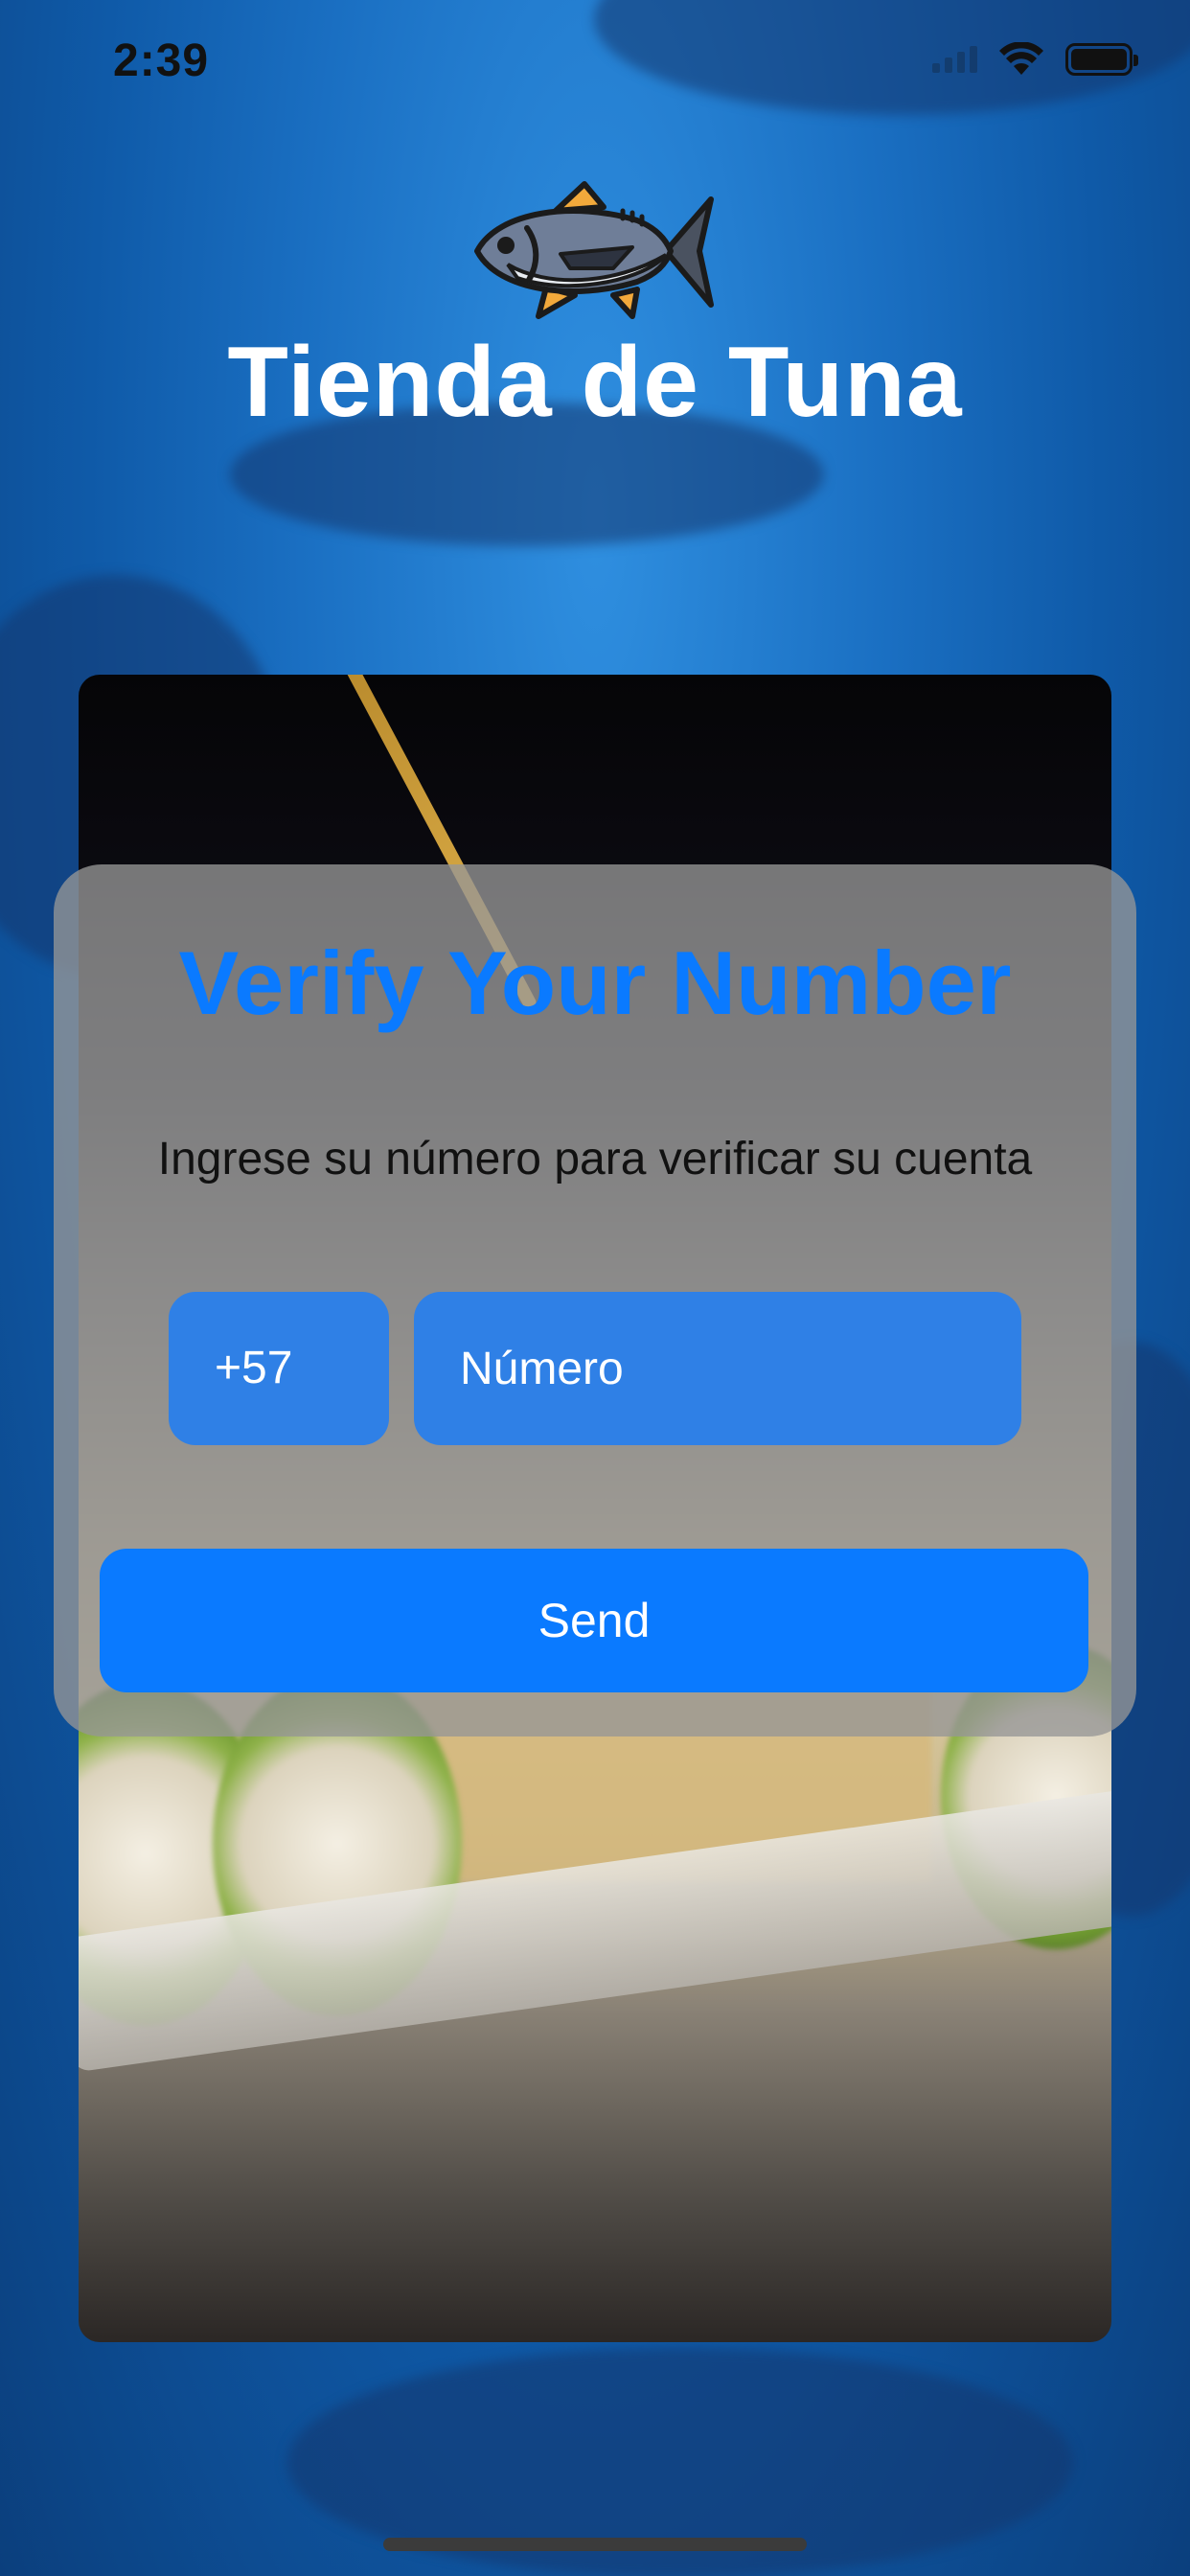 The height and width of the screenshot is (2576, 1190). Describe the element at coordinates (1101, 59) in the screenshot. I see `battery-icon` at that location.